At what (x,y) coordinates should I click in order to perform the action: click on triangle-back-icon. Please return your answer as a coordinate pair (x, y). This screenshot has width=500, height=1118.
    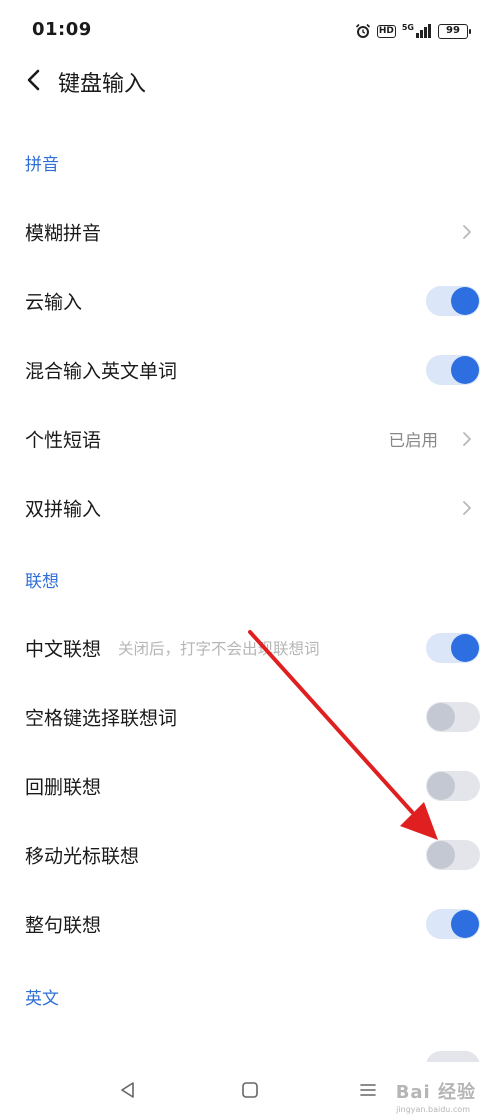
    Looking at the image, I should click on (127, 1090).